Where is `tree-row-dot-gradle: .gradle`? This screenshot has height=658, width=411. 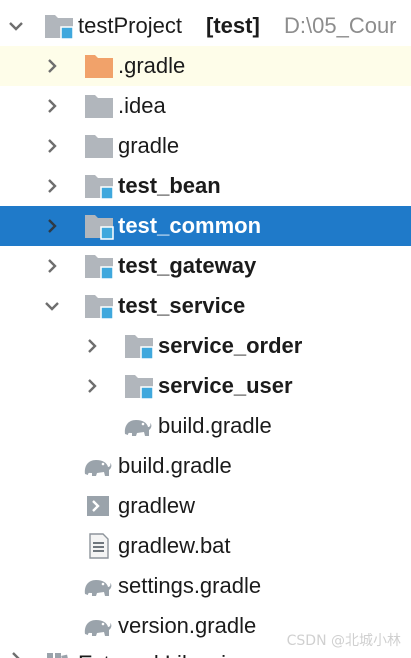 tree-row-dot-gradle: .gradle is located at coordinates (205, 66).